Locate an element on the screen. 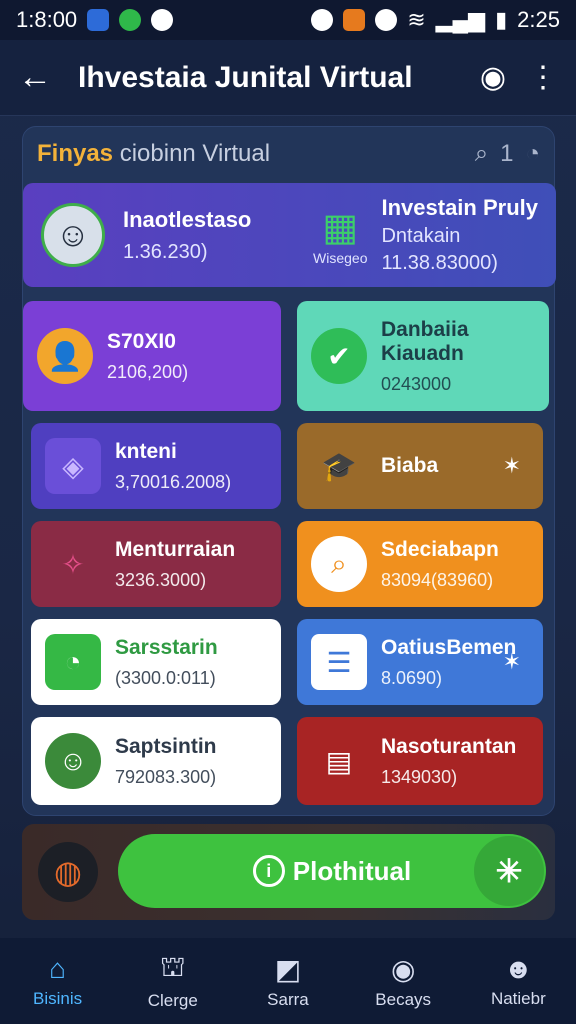 This screenshot has width=576, height=1024. nav-item-becays: ◉ Becays is located at coordinates (403, 981).